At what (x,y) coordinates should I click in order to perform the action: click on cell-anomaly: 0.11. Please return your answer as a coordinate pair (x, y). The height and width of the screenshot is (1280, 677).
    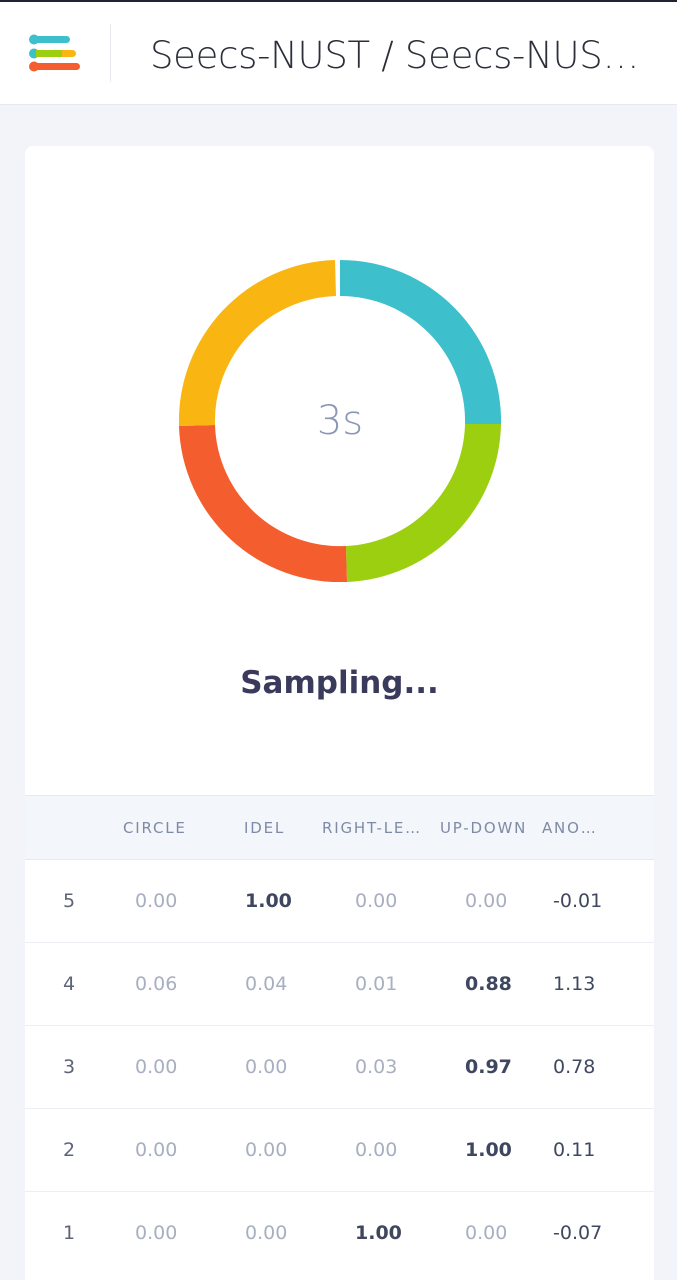
    Looking at the image, I should click on (574, 1150).